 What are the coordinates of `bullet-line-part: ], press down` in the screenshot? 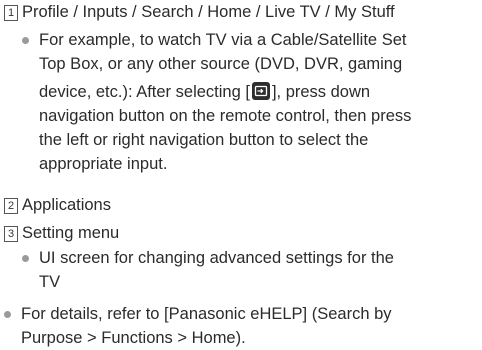 It's located at (321, 92).